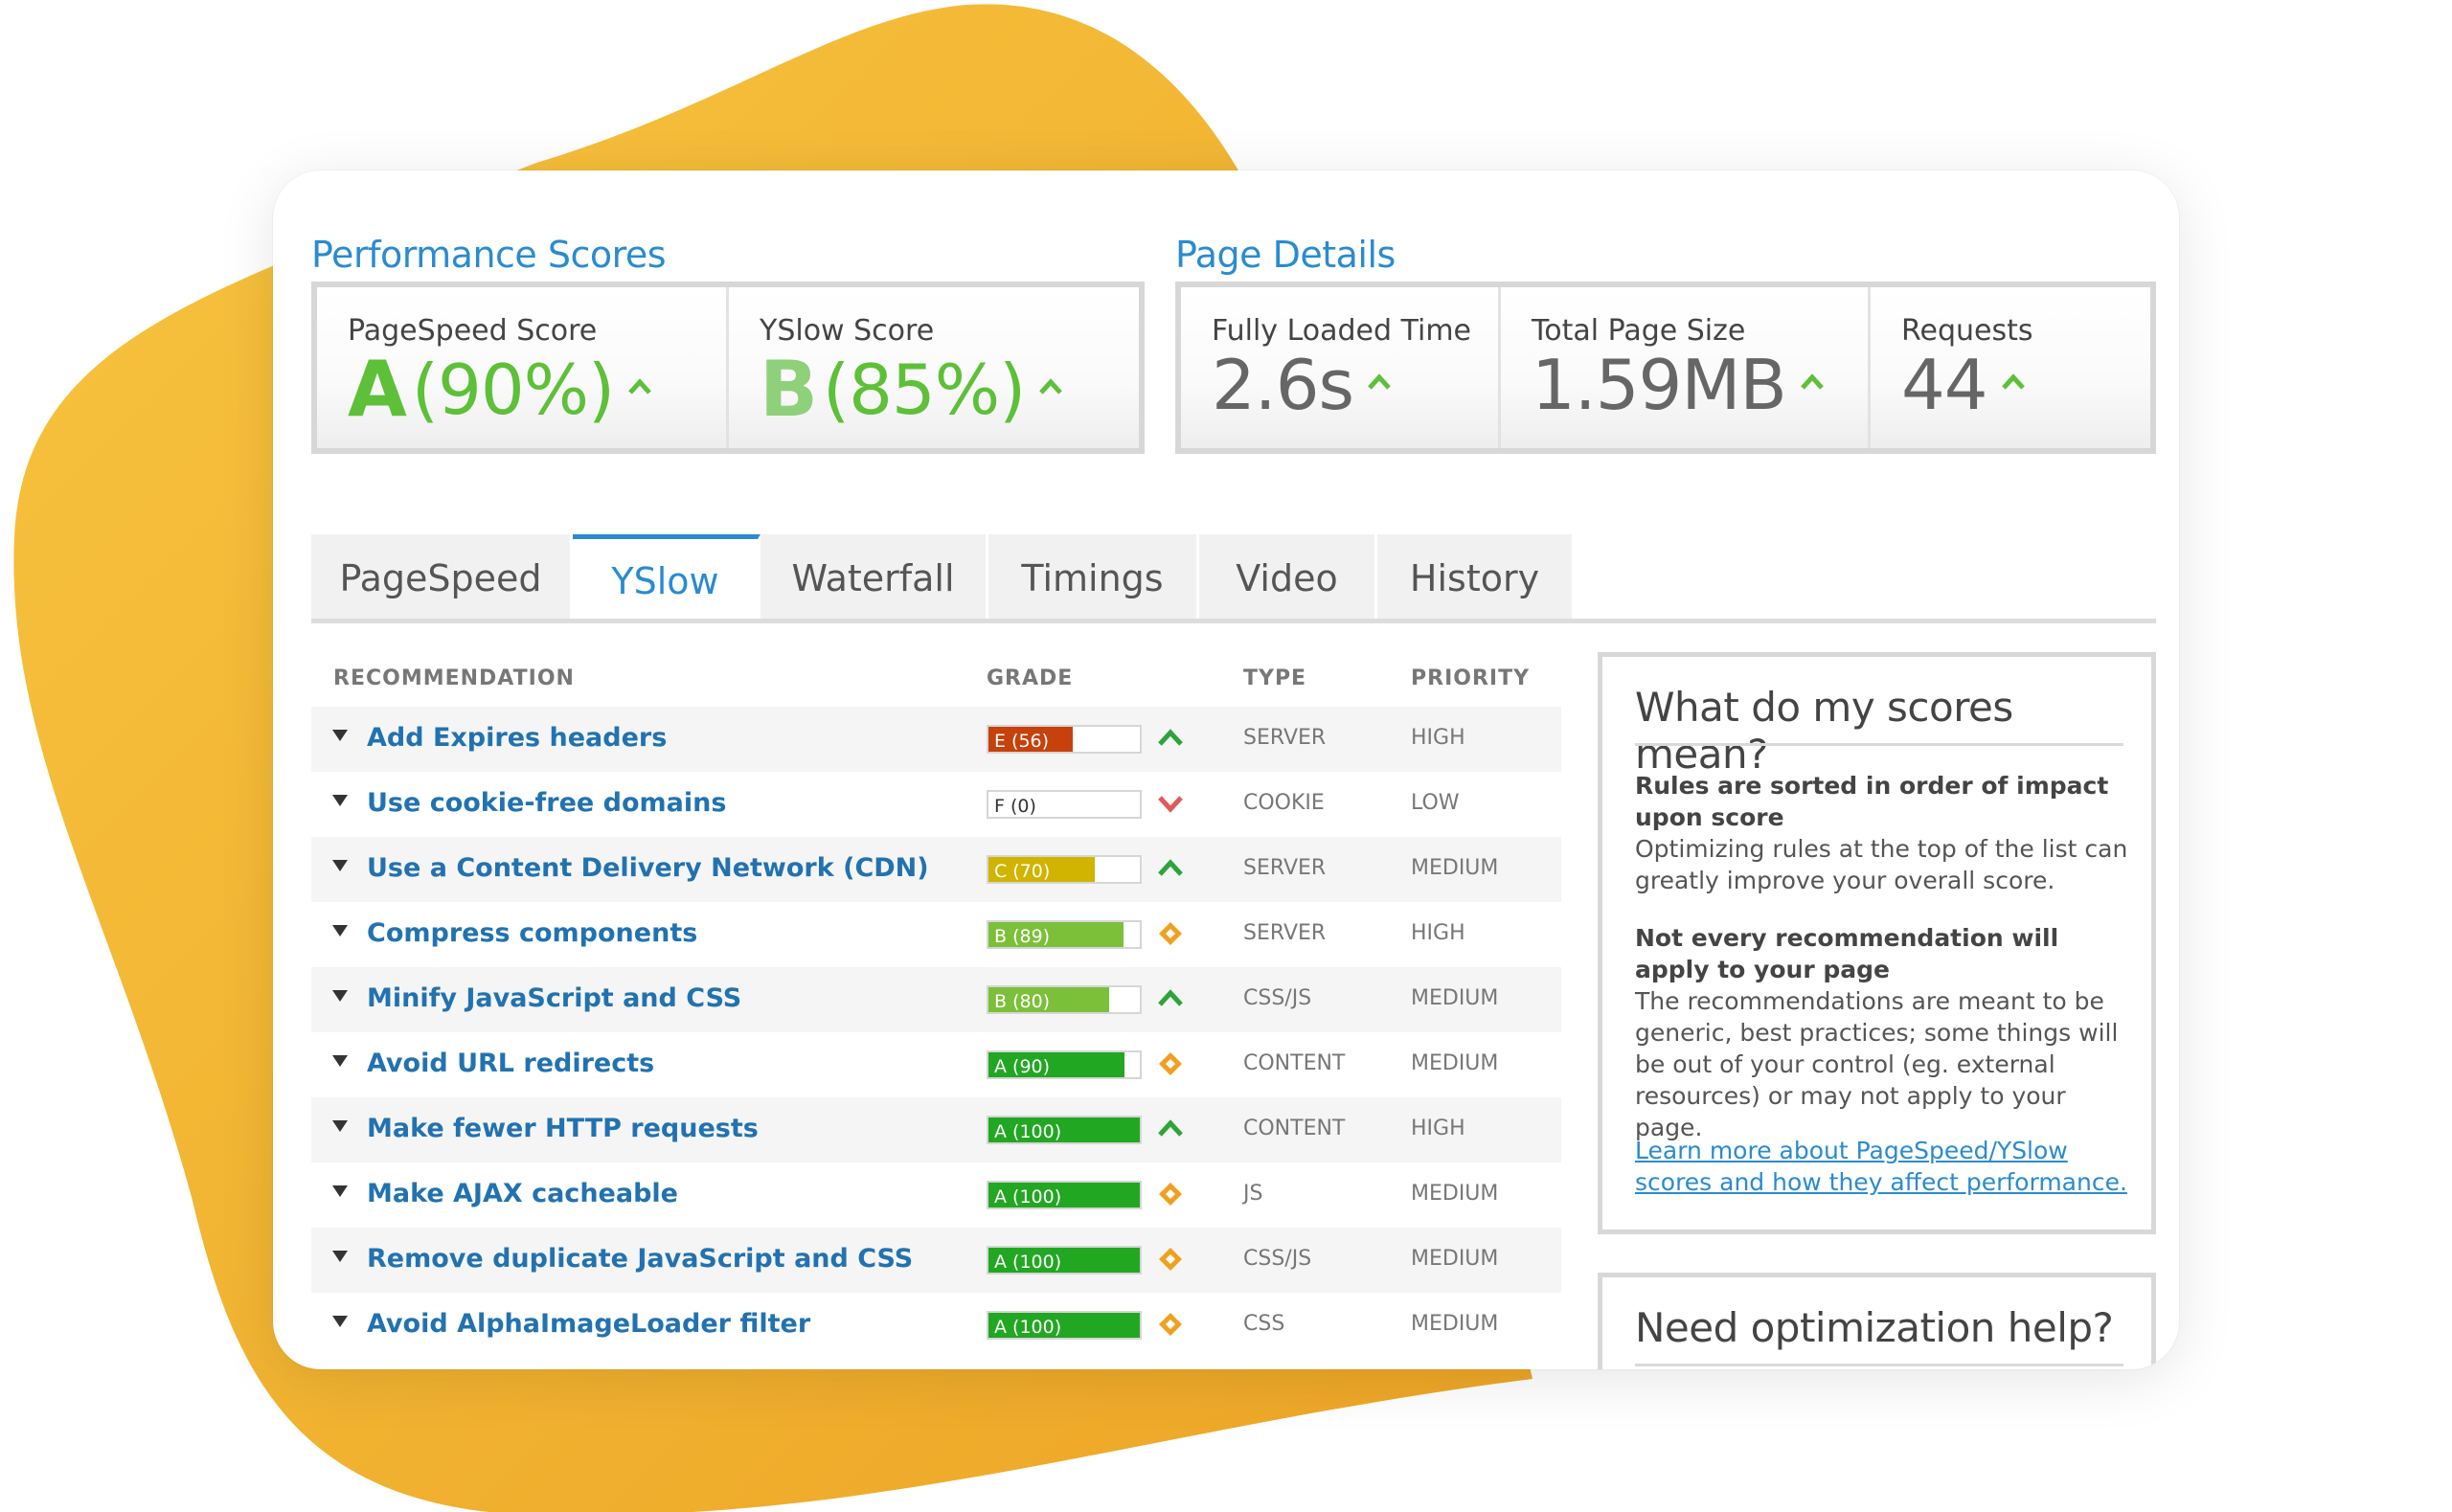 The height and width of the screenshot is (1512, 2452). What do you see at coordinates (1659, 385) in the screenshot?
I see `total-page-size-number: 1.59MB` at bounding box center [1659, 385].